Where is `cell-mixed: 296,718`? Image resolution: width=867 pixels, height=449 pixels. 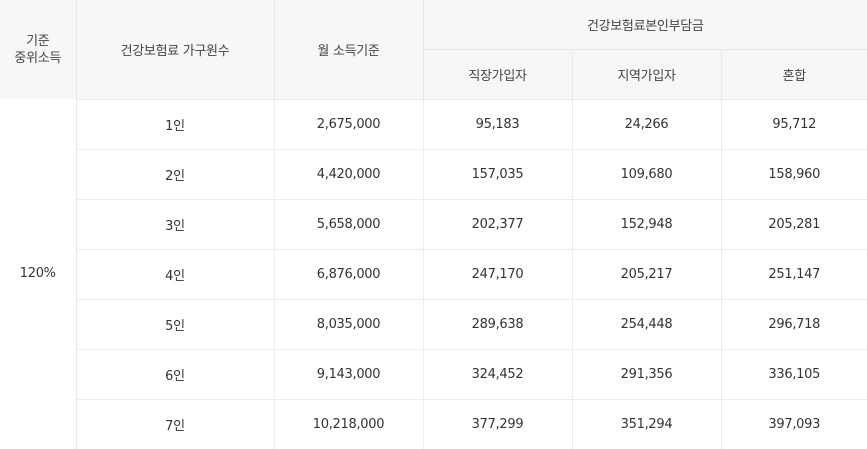 cell-mixed: 296,718 is located at coordinates (793, 323).